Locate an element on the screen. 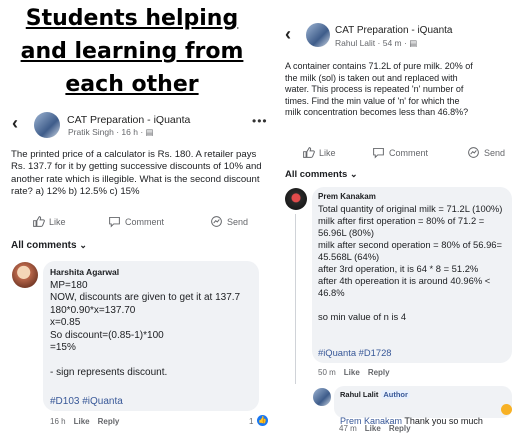 This screenshot has height=437, width=517. comment-hashtags: #iQuanta #D1728 is located at coordinates (355, 353).